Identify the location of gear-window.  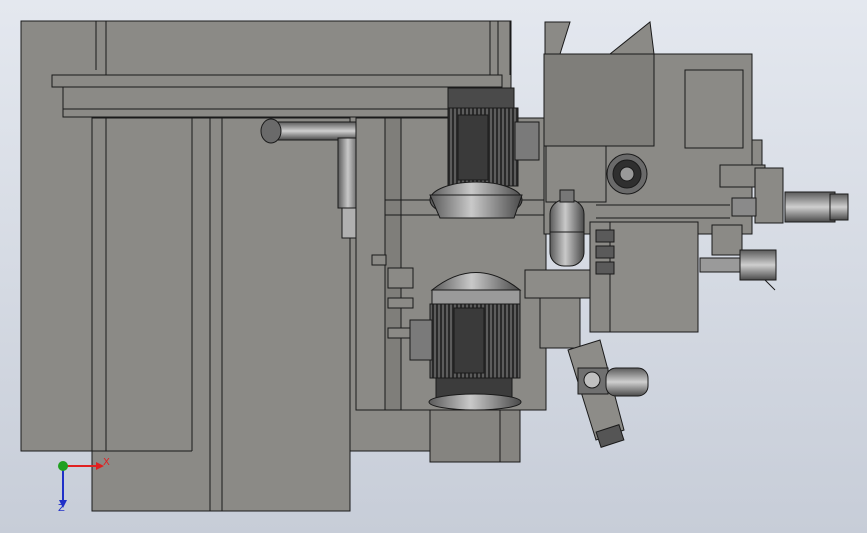
(627, 174).